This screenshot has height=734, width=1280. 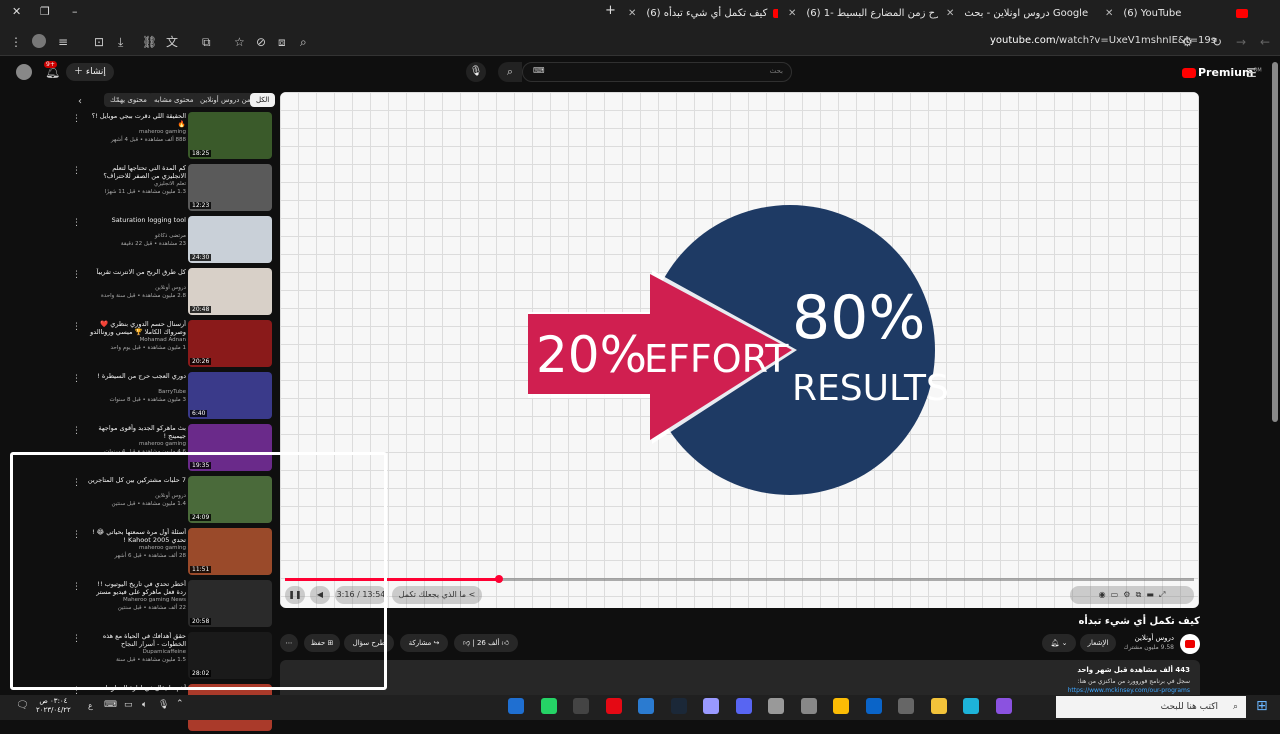 What do you see at coordinates (971, 706) in the screenshot?
I see `edge-icon` at bounding box center [971, 706].